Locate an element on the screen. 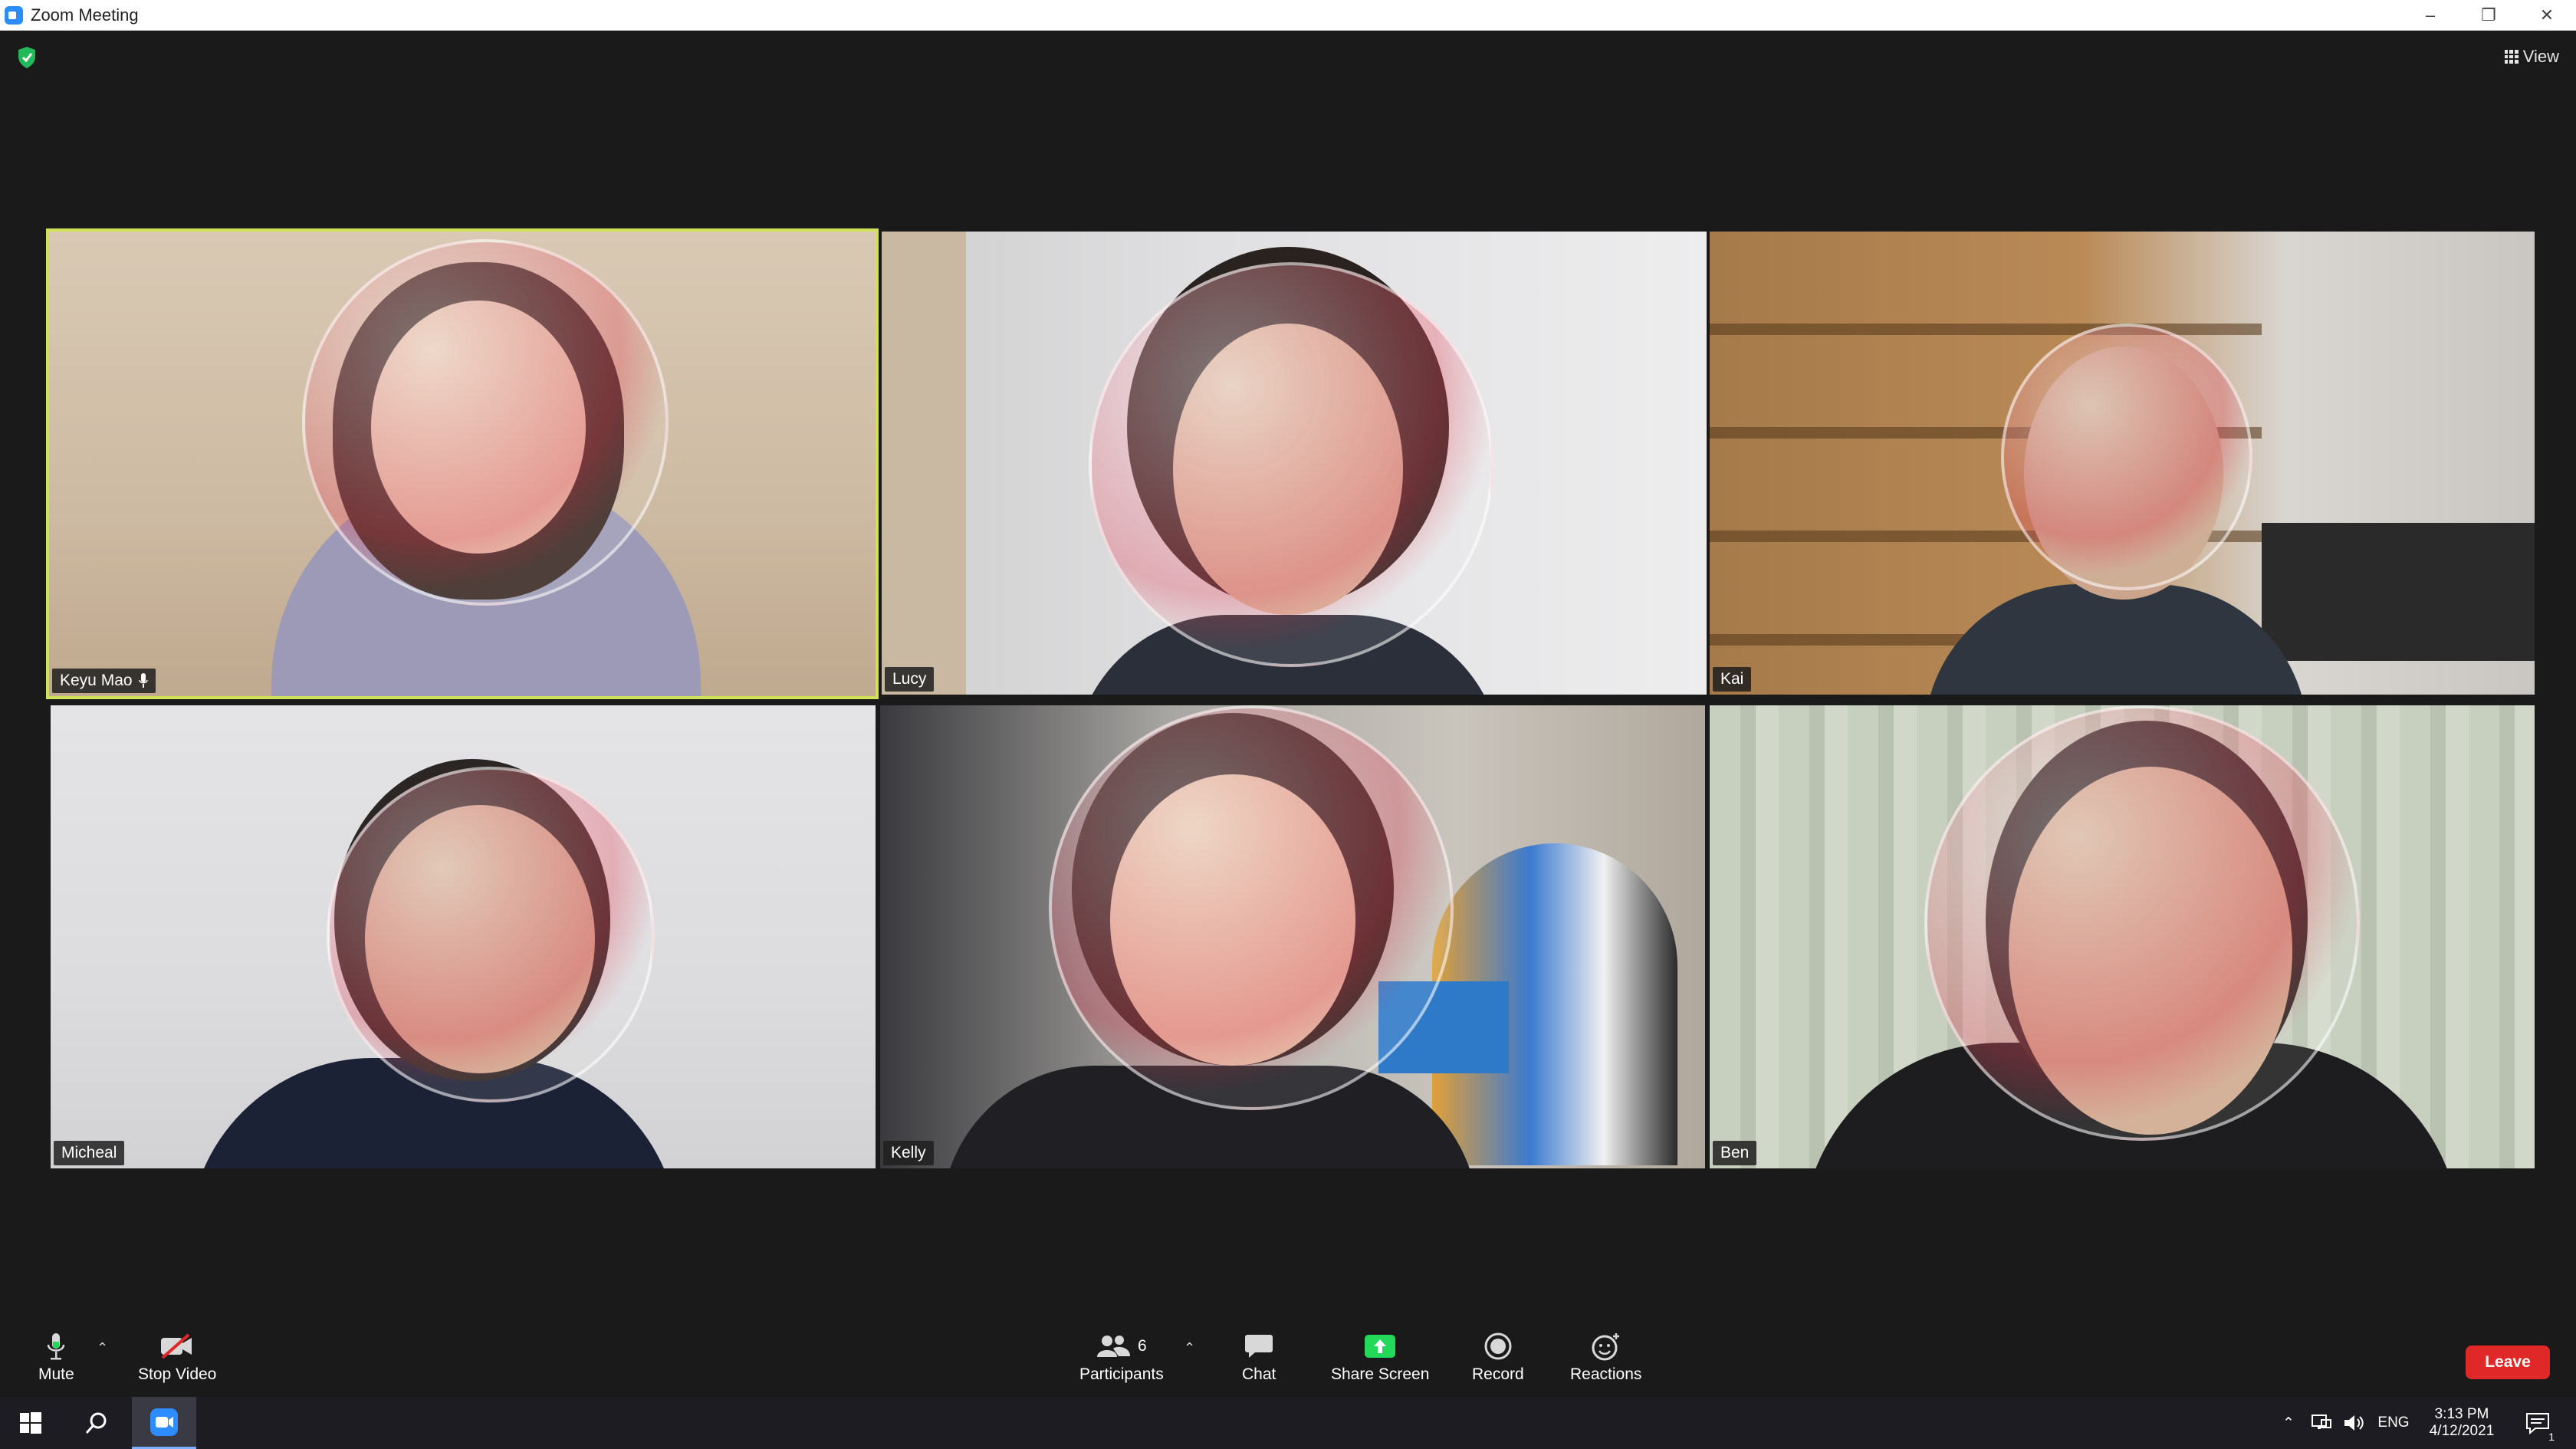  view-label: View is located at coordinates (2540, 57).